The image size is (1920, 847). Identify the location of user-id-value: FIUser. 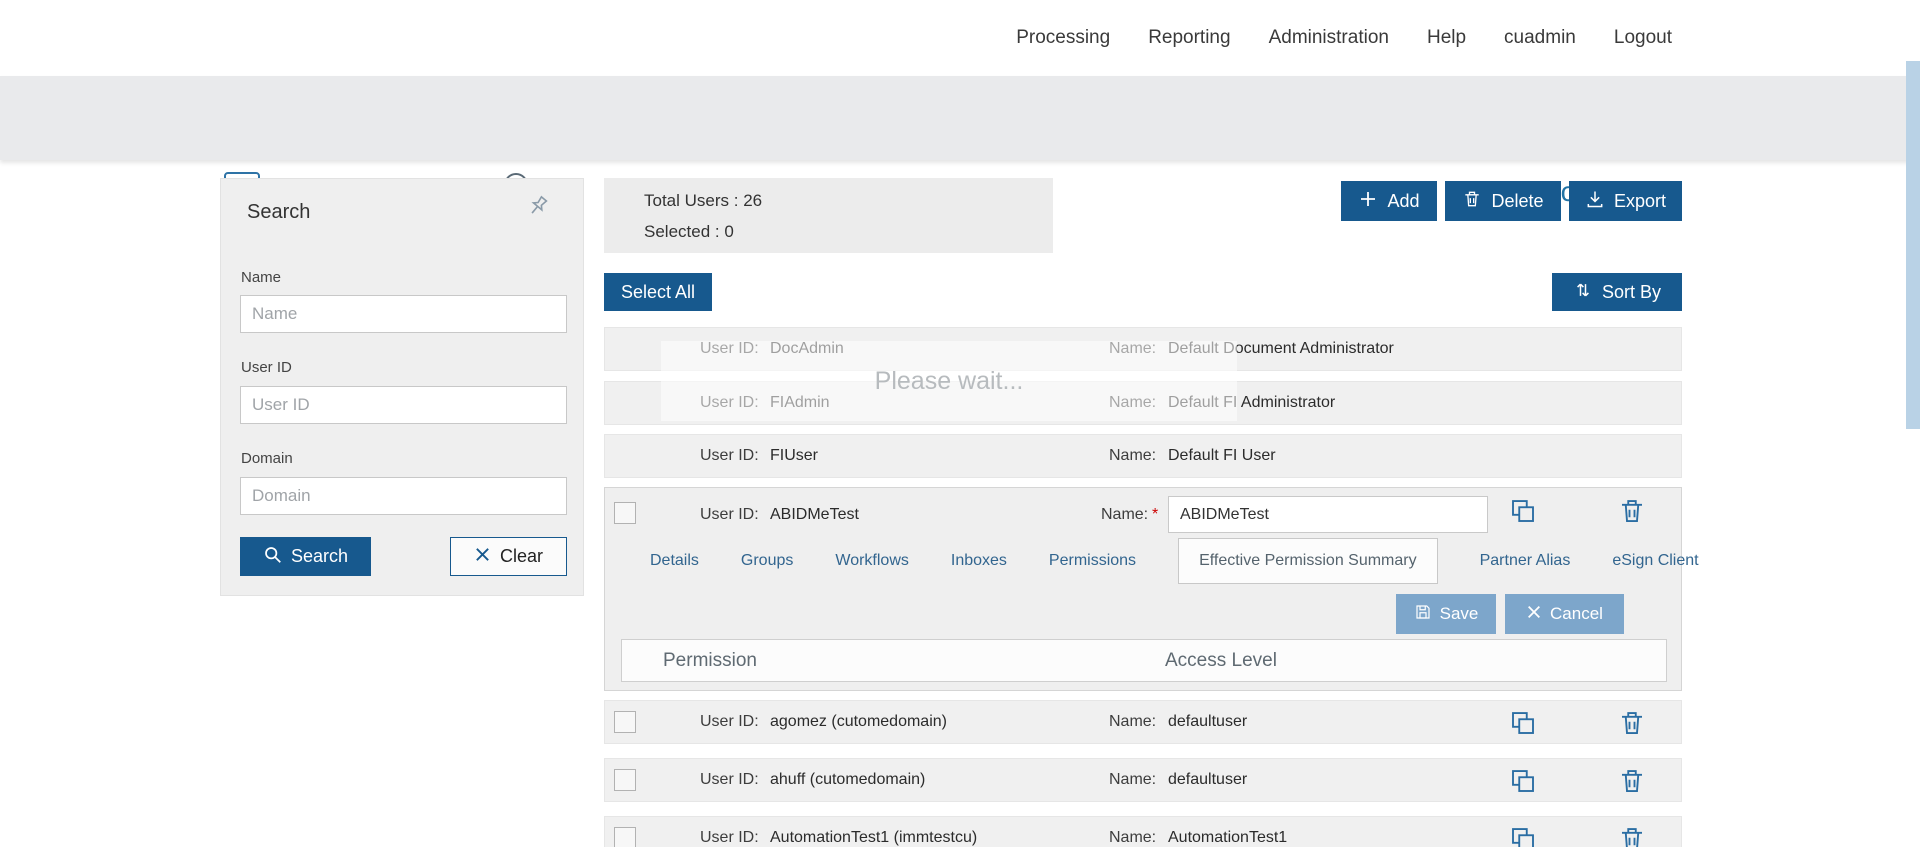
(794, 455).